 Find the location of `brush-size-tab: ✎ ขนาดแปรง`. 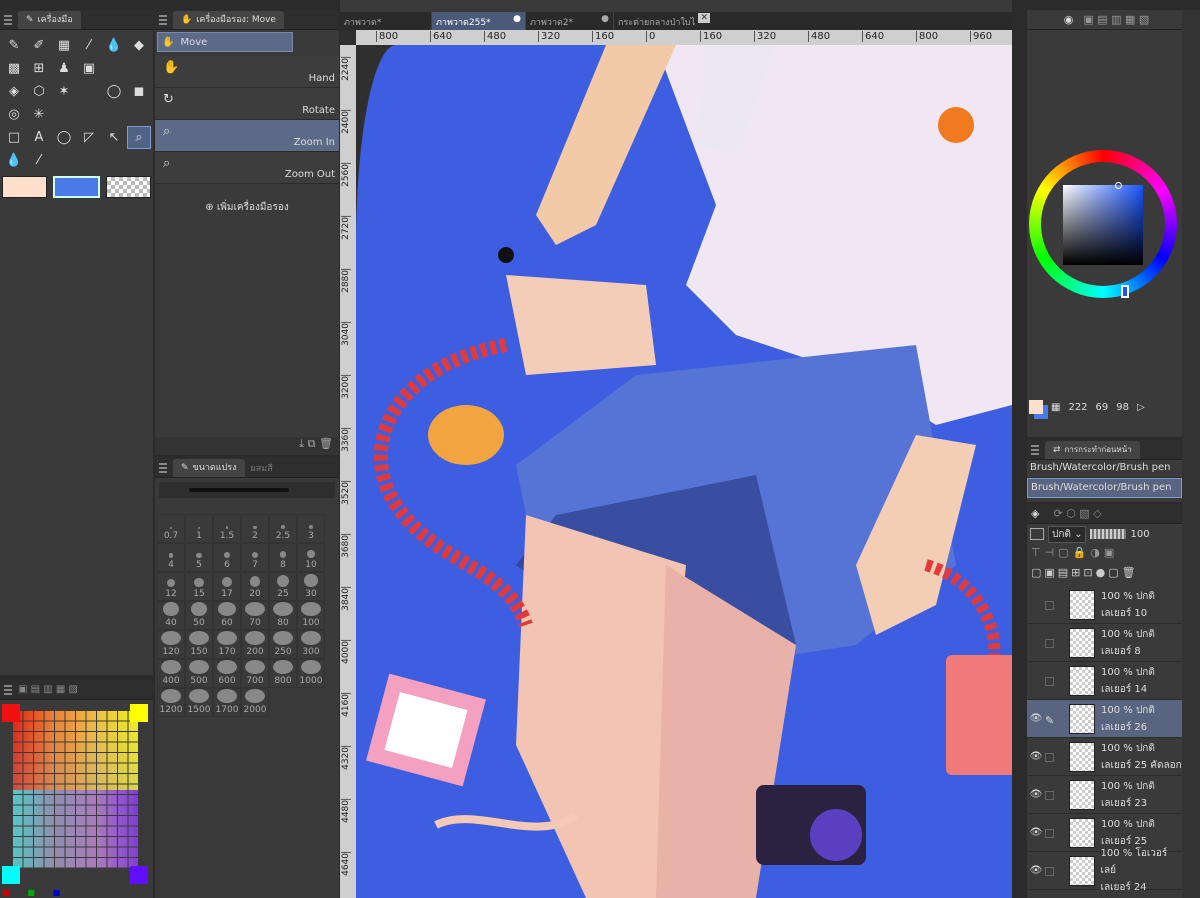

brush-size-tab: ✎ ขนาดแปรง is located at coordinates (209, 467).